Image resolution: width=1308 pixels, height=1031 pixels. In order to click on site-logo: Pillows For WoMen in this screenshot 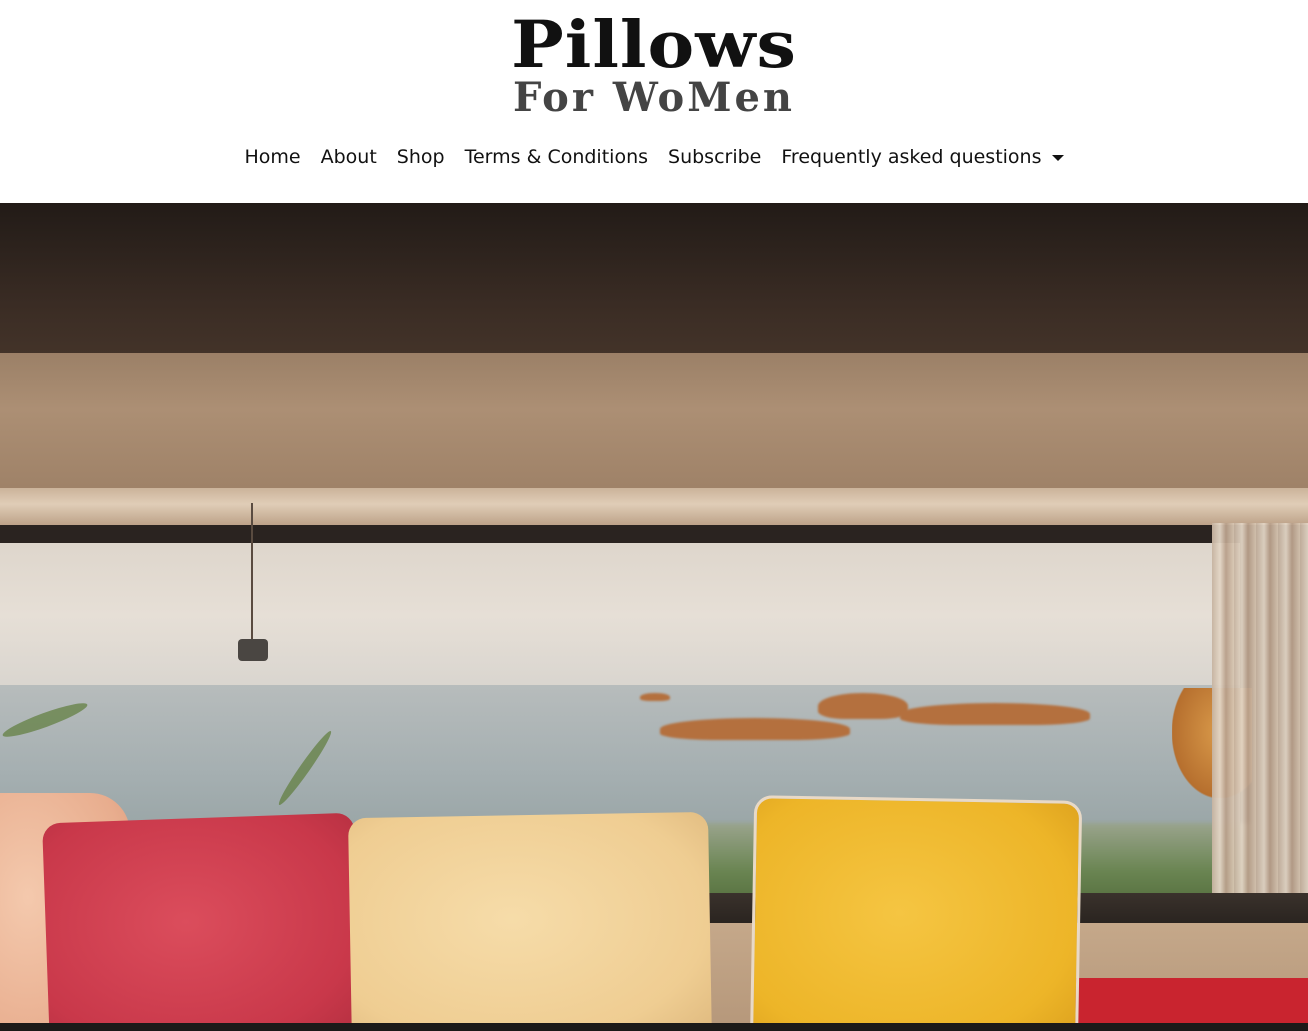, I will do `click(654, 64)`.